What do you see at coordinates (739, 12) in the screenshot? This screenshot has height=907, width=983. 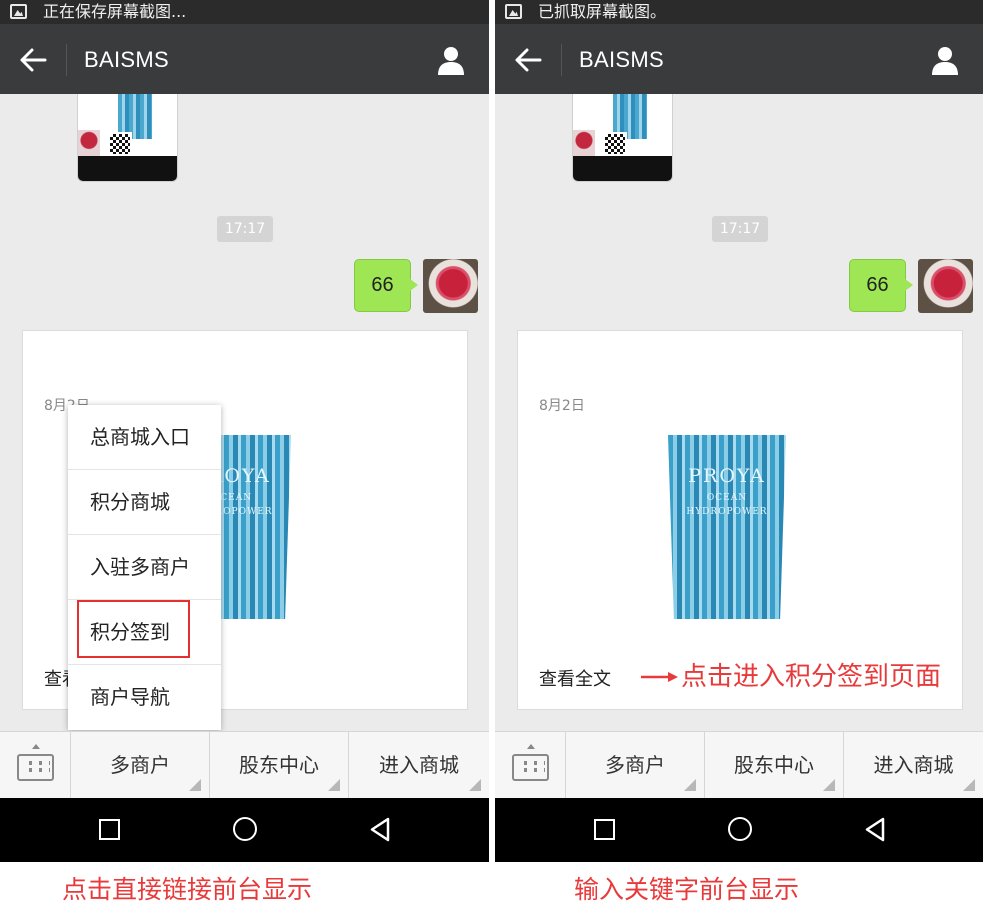 I see `status-bar: 已抓取屏幕截图。` at bounding box center [739, 12].